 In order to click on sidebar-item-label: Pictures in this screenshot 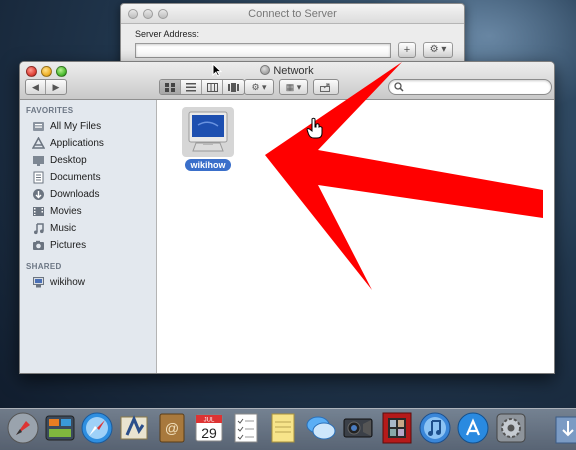, I will do `click(68, 245)`.